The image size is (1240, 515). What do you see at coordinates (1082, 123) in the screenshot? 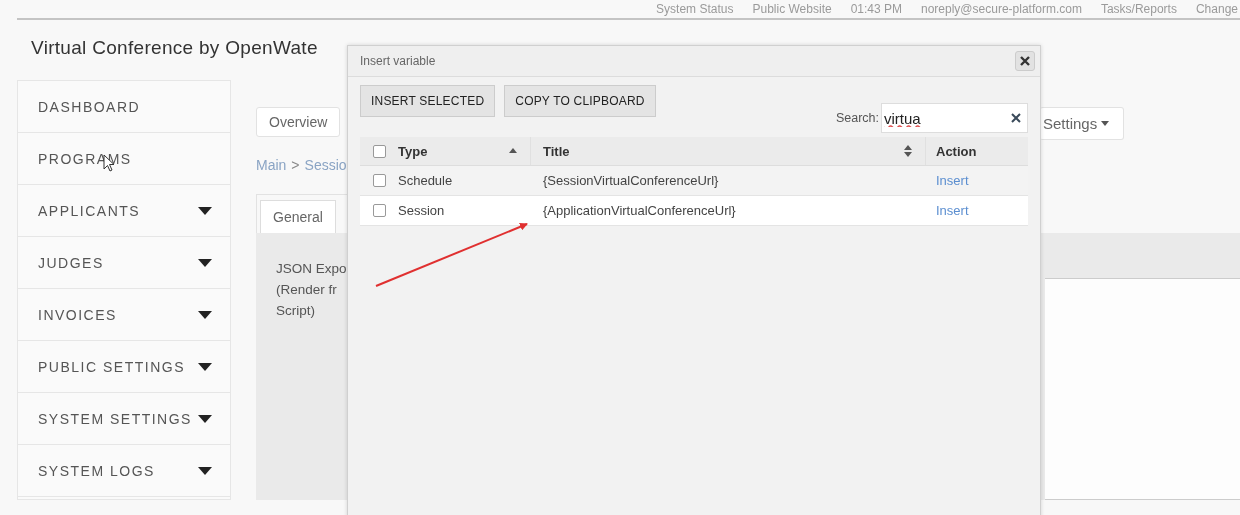
I see `settings-button: Settings` at bounding box center [1082, 123].